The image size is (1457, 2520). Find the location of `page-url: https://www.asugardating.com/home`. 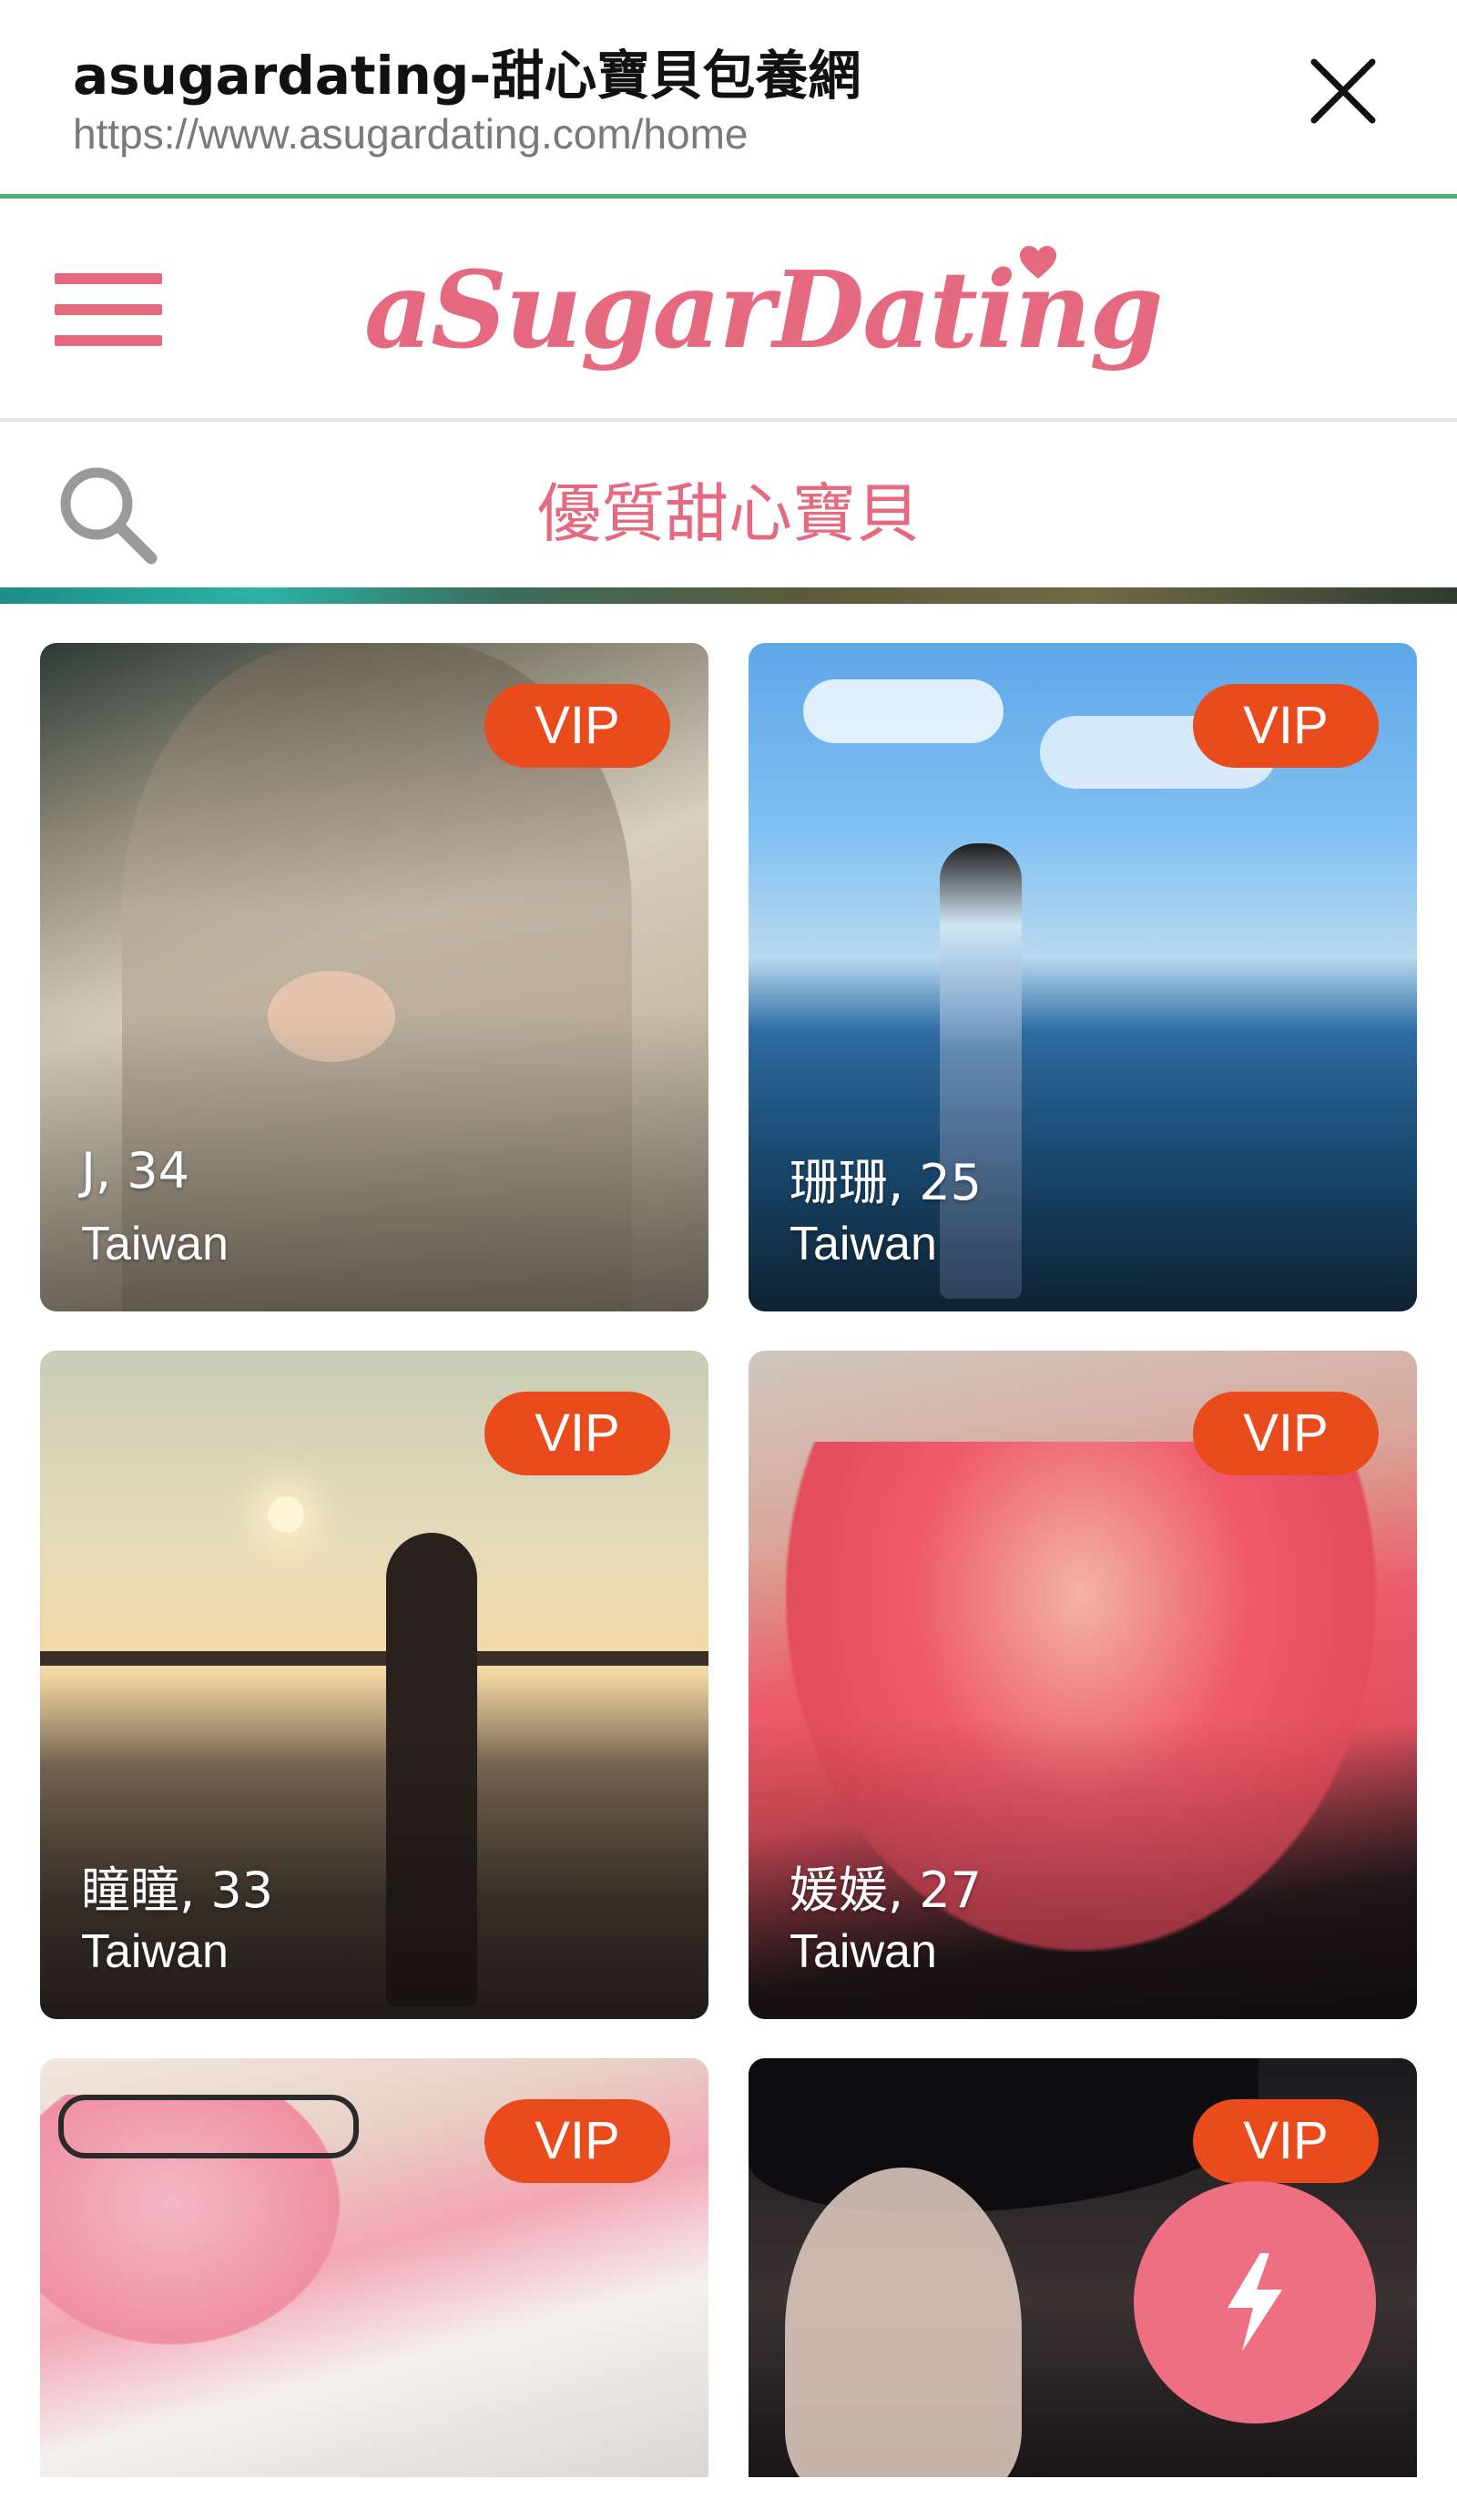

page-url: https://www.asugardating.com/home is located at coordinates (411, 134).